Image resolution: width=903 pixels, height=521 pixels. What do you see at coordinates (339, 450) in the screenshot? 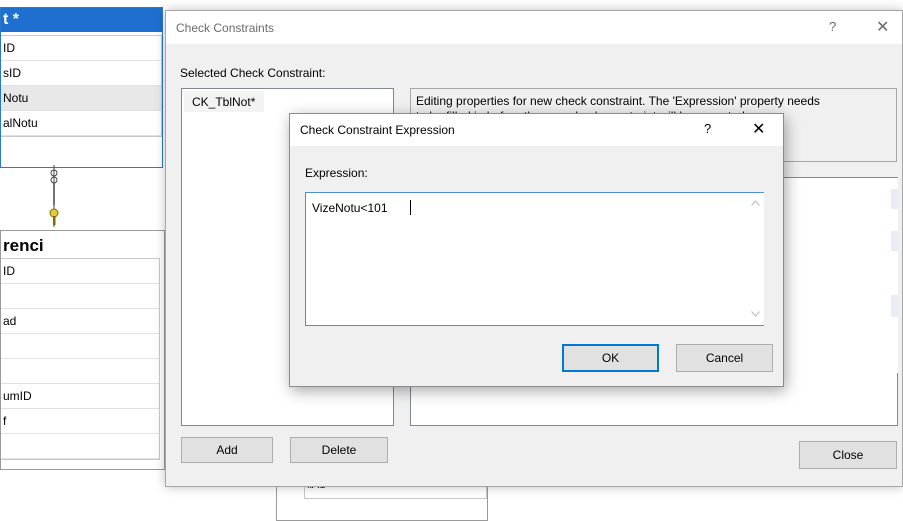
I see `delete-button: Delete` at bounding box center [339, 450].